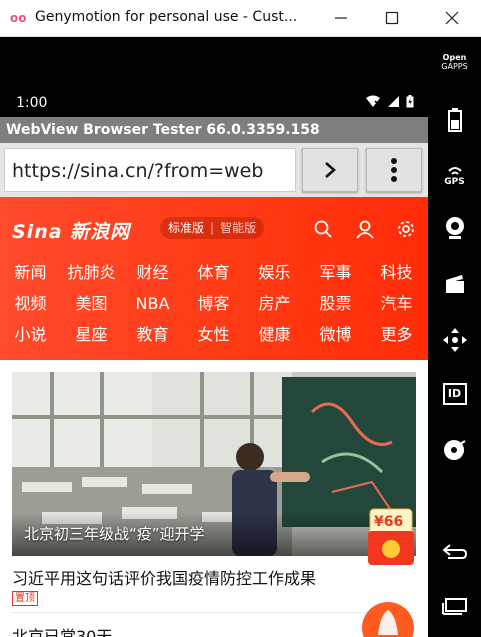  Describe the element at coordinates (396, 334) in the screenshot. I see `nav-item: 更多` at that location.